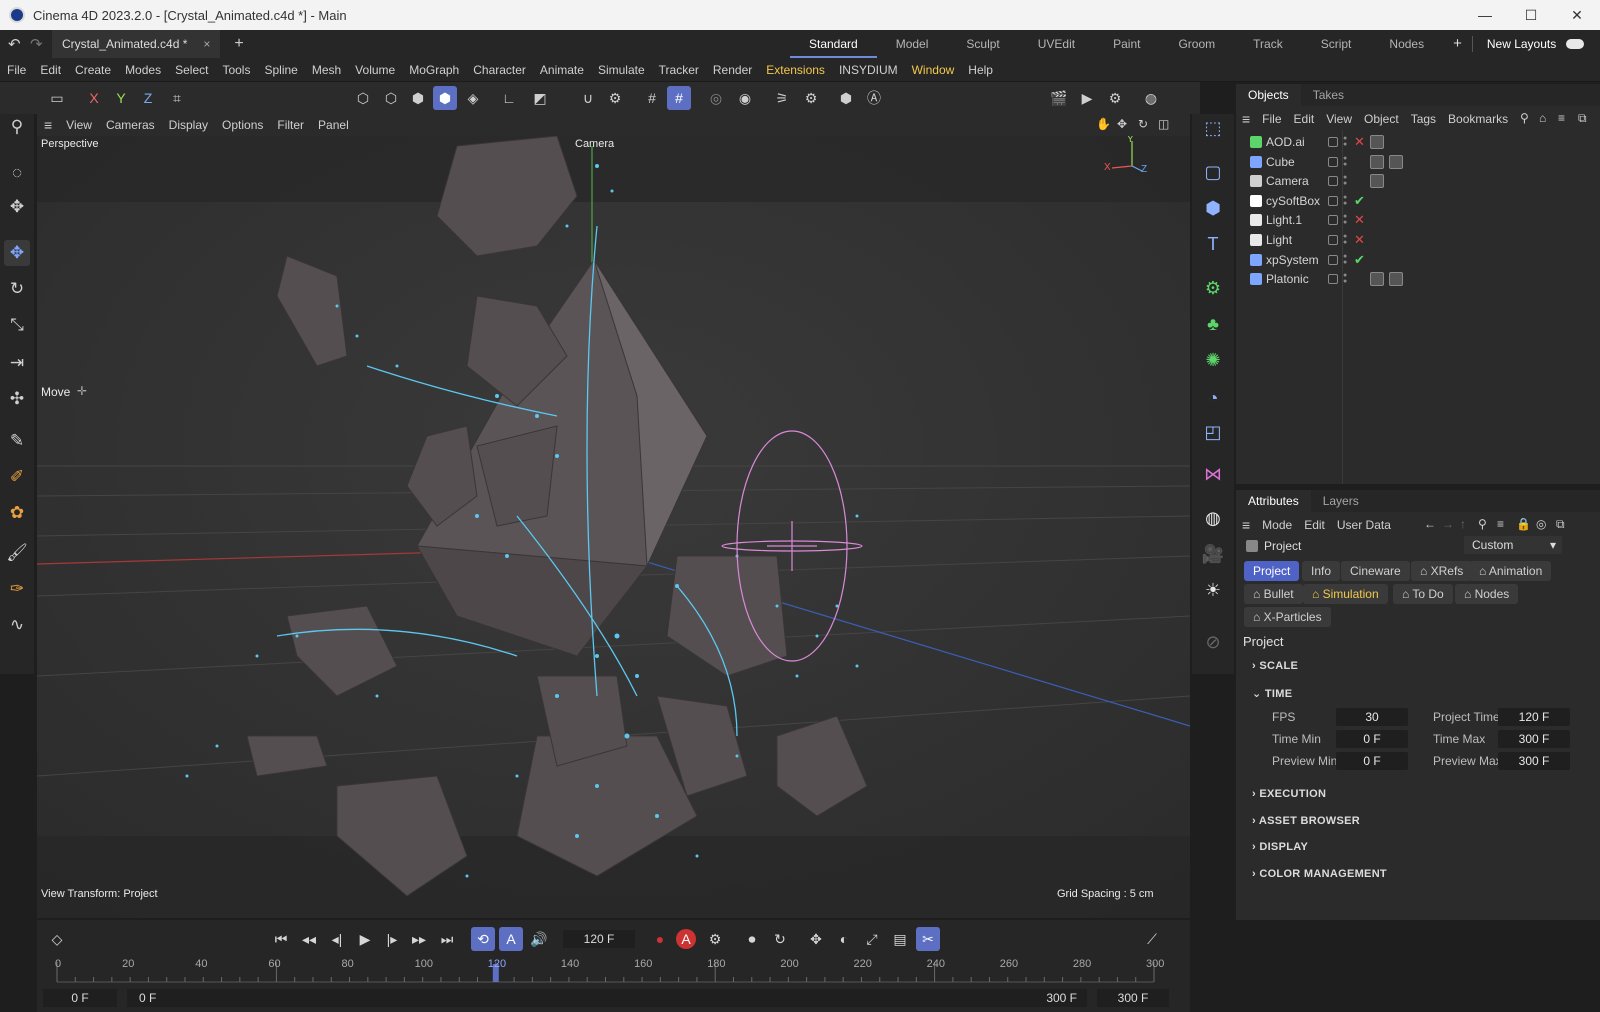 The height and width of the screenshot is (1012, 1600). I want to click on attributes-new-window-icon: ⧉, so click(1560, 524).